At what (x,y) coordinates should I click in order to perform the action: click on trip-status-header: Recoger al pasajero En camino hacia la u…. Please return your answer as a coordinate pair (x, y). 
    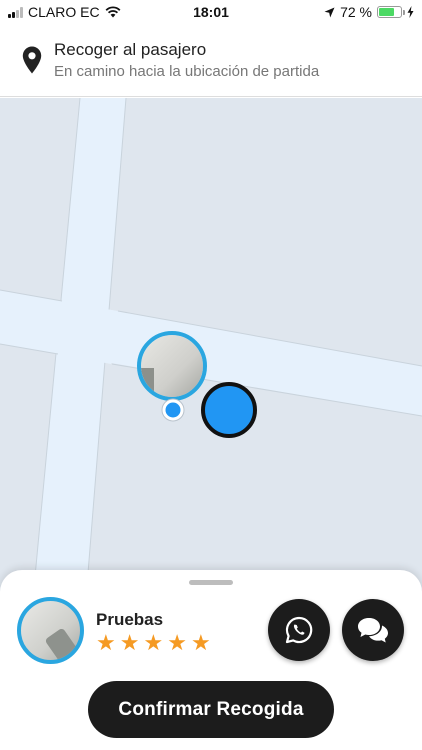
    Looking at the image, I should click on (211, 60).